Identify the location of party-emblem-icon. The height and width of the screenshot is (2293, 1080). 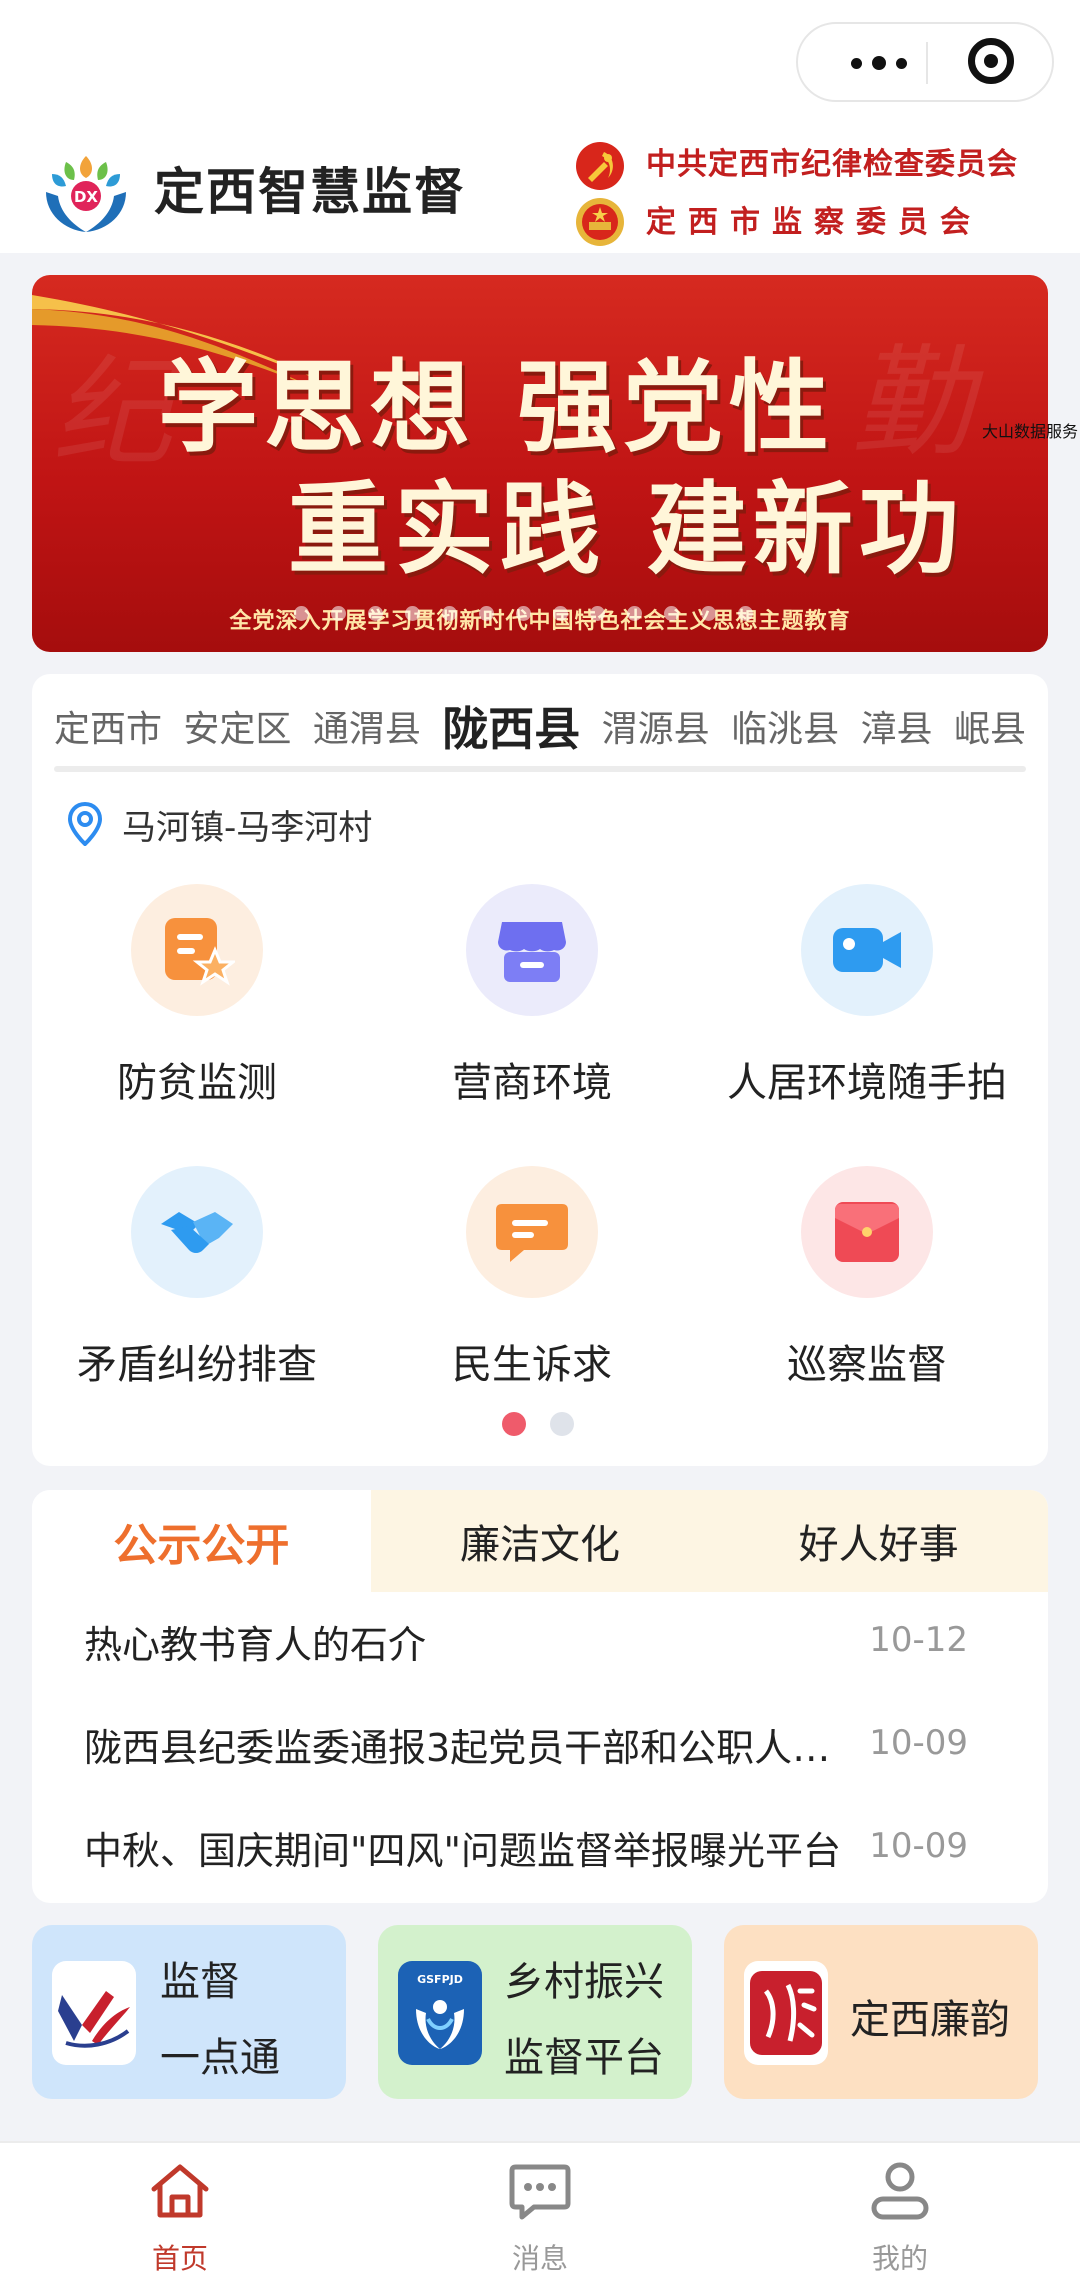
(600, 166).